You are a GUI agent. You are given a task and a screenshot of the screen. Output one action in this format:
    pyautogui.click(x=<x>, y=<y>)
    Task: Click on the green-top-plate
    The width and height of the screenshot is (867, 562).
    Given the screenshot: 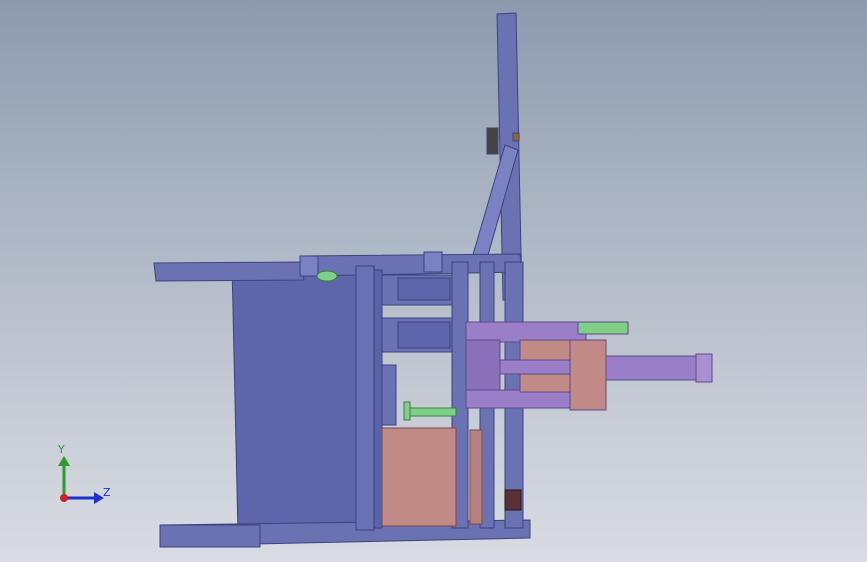 What is the action you would take?
    pyautogui.click(x=603, y=328)
    